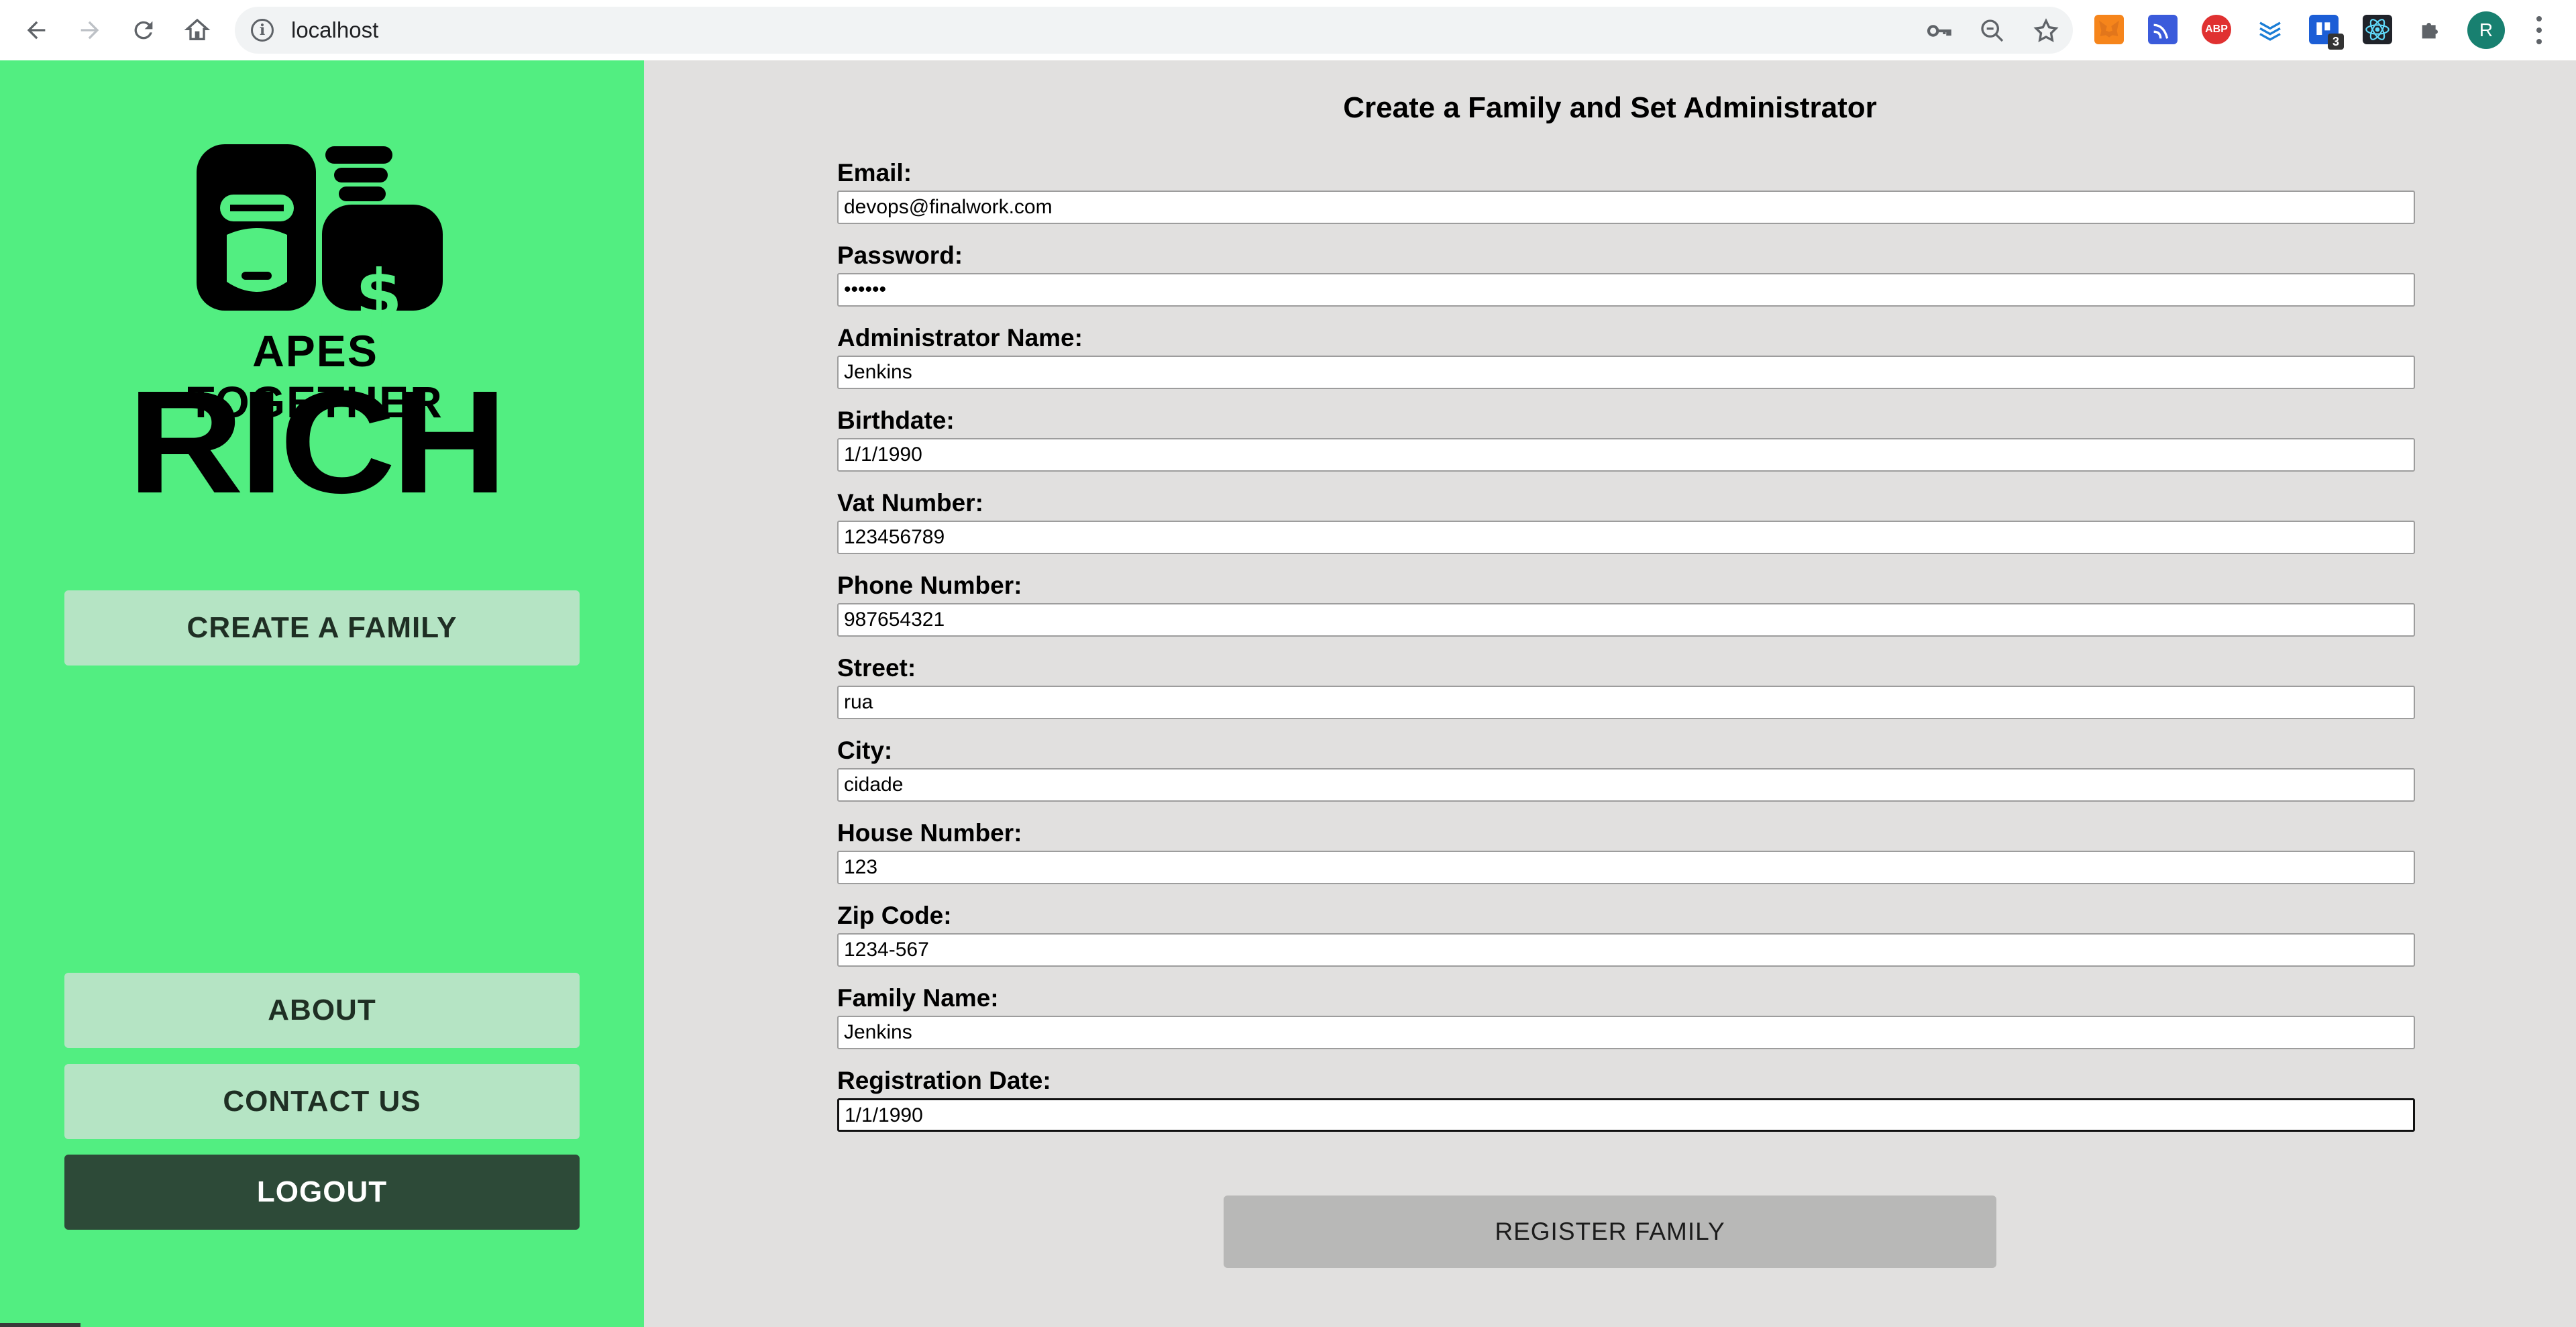  I want to click on family-name-field-group: Family Name: Jenkins, so click(1626, 1017).